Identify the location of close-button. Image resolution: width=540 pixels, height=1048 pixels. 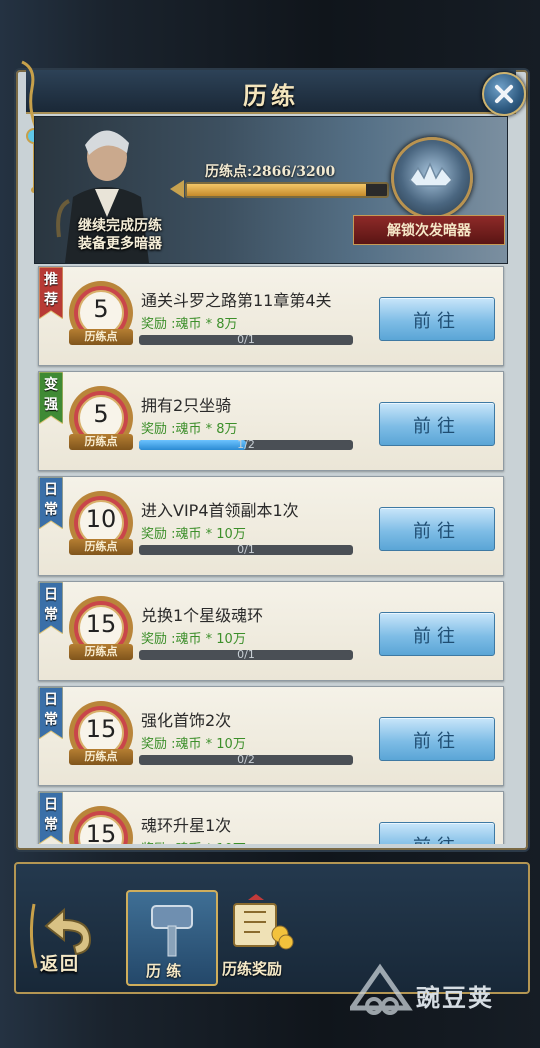
(504, 94).